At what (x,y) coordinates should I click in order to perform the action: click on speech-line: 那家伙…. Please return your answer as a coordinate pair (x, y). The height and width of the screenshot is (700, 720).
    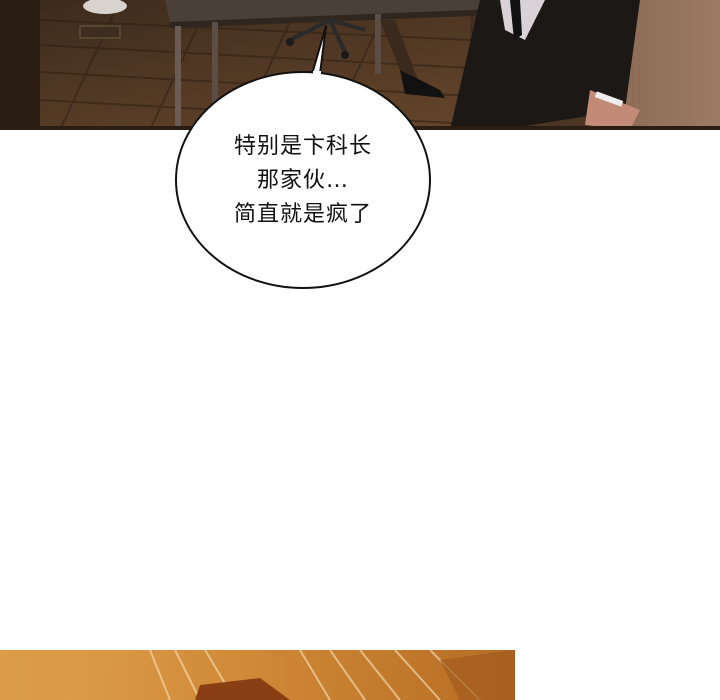
    Looking at the image, I should click on (302, 180).